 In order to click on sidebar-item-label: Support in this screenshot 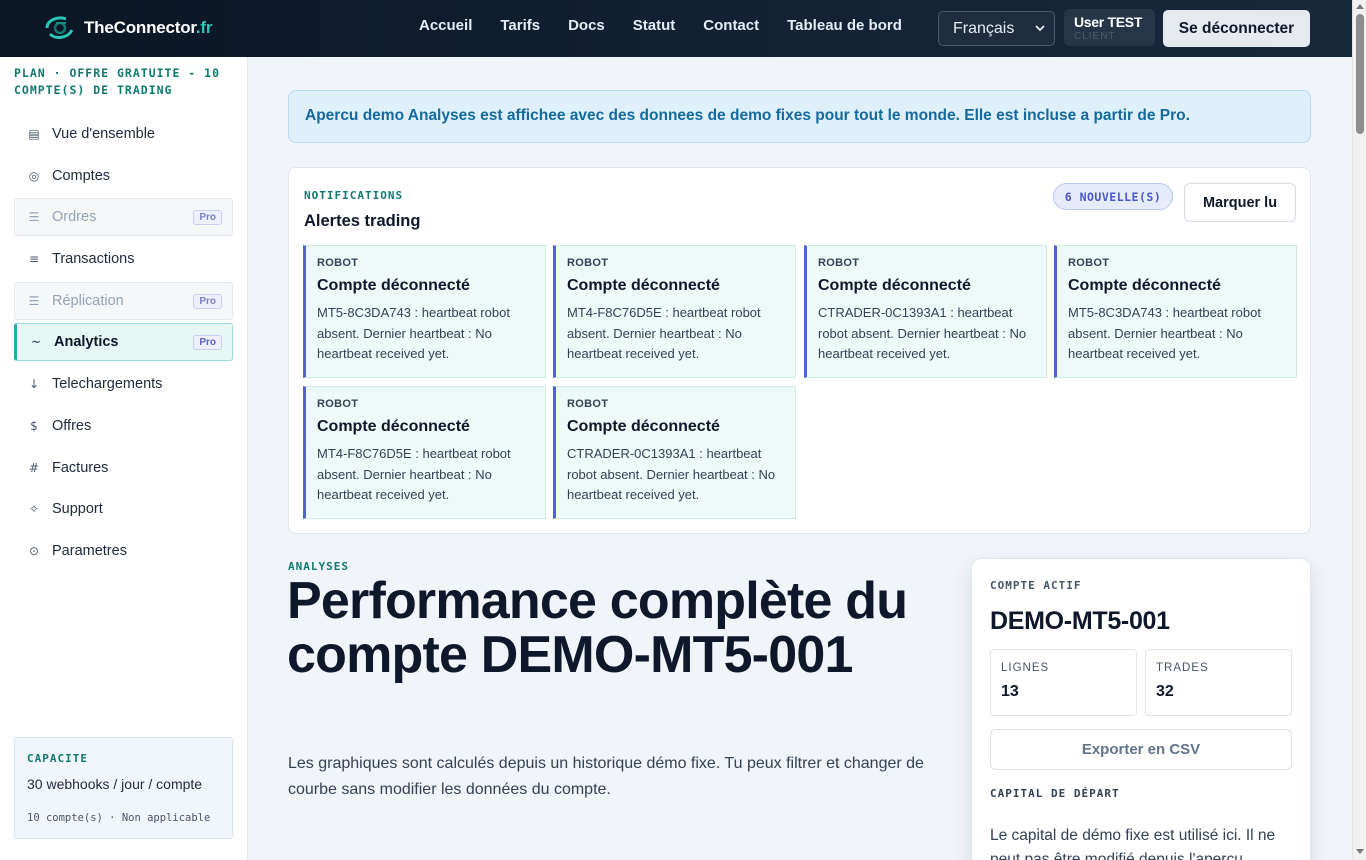, I will do `click(77, 509)`.